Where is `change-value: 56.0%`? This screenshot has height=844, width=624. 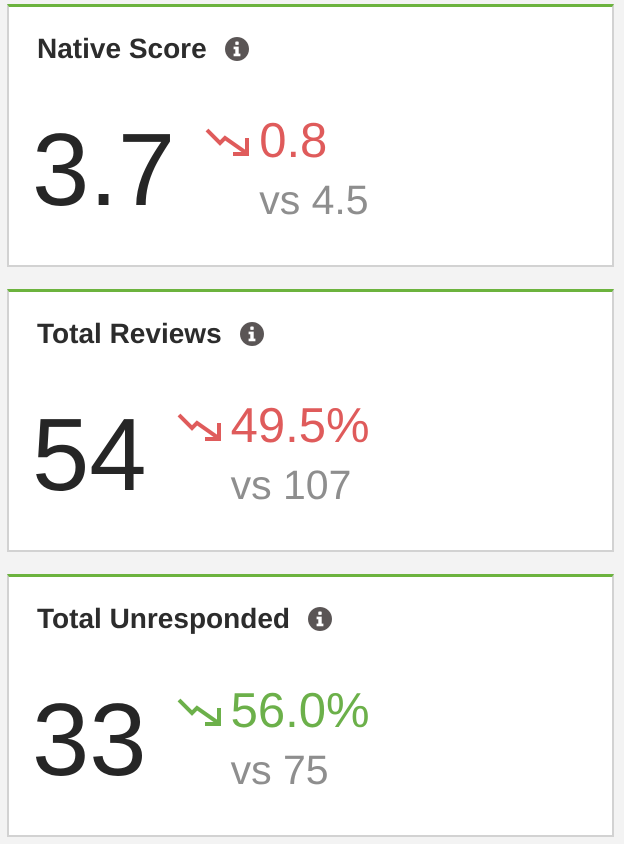
change-value: 56.0% is located at coordinates (300, 711).